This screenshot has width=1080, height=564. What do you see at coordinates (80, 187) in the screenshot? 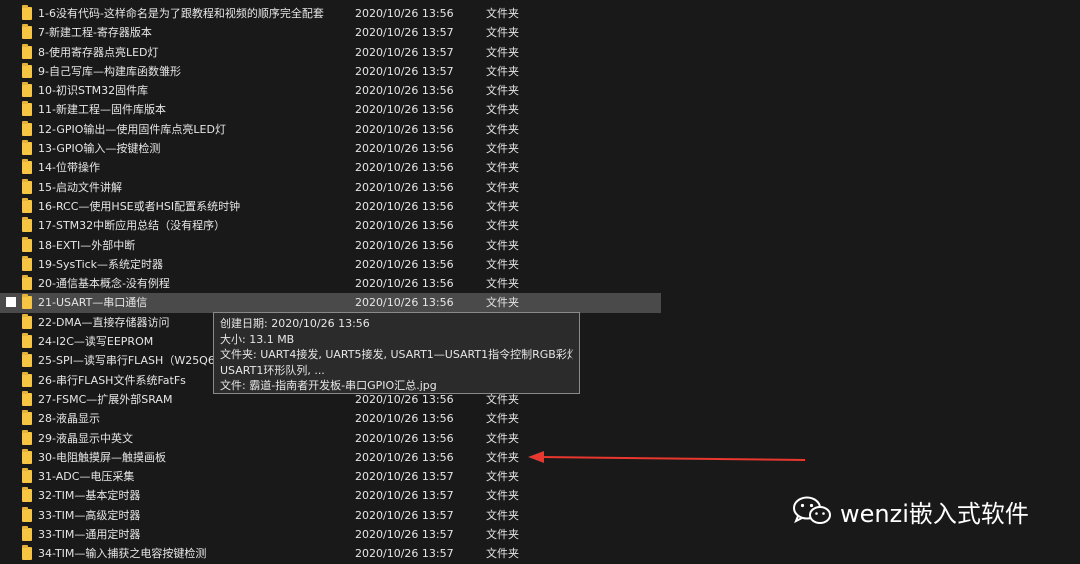
I see `file-name: 15-启动文件讲解` at bounding box center [80, 187].